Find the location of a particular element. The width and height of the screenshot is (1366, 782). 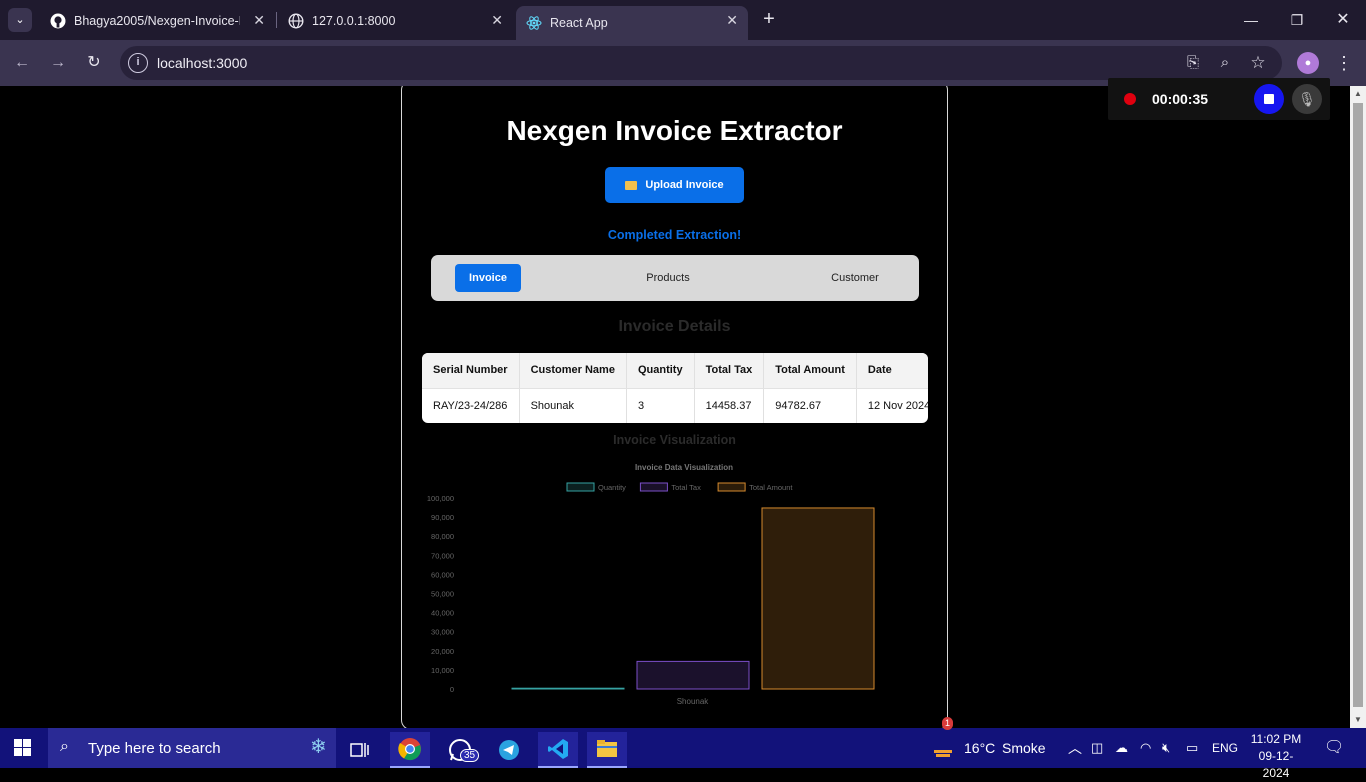

scroll-up-icon: ▲ is located at coordinates (1358, 94).